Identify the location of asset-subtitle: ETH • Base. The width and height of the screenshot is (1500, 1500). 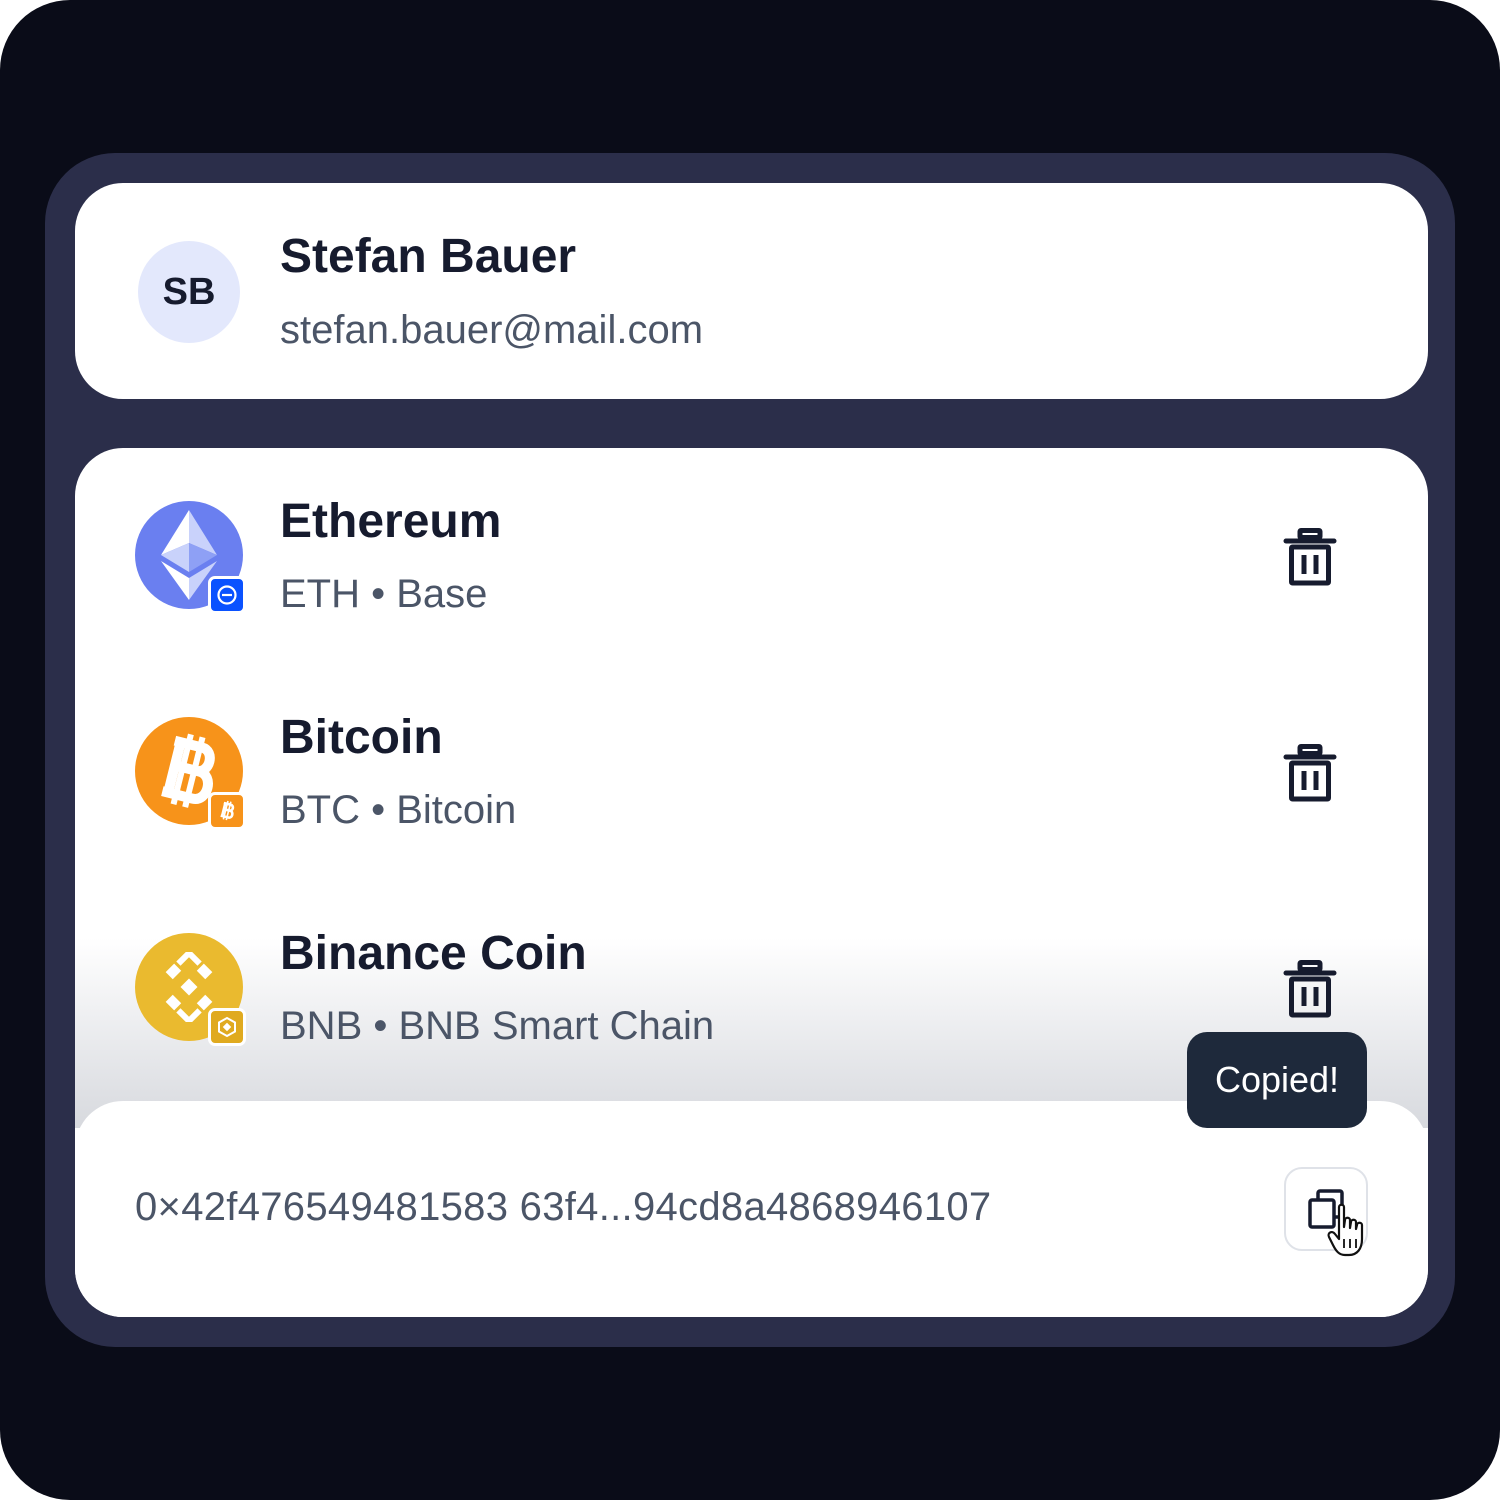
(384, 594).